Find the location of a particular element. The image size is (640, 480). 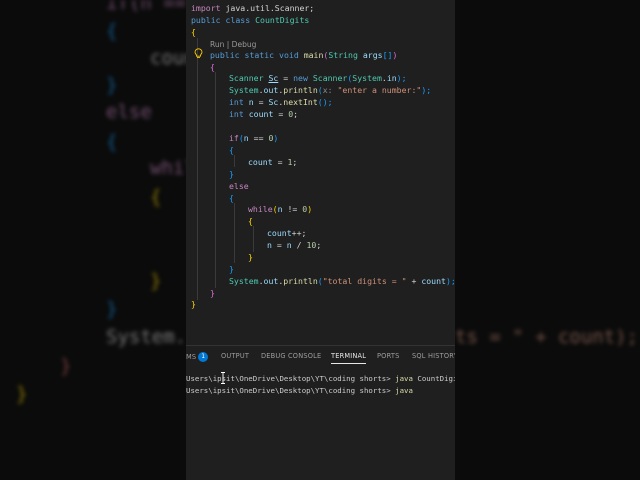

code-line-while: while(n != 0) is located at coordinates (280, 209).